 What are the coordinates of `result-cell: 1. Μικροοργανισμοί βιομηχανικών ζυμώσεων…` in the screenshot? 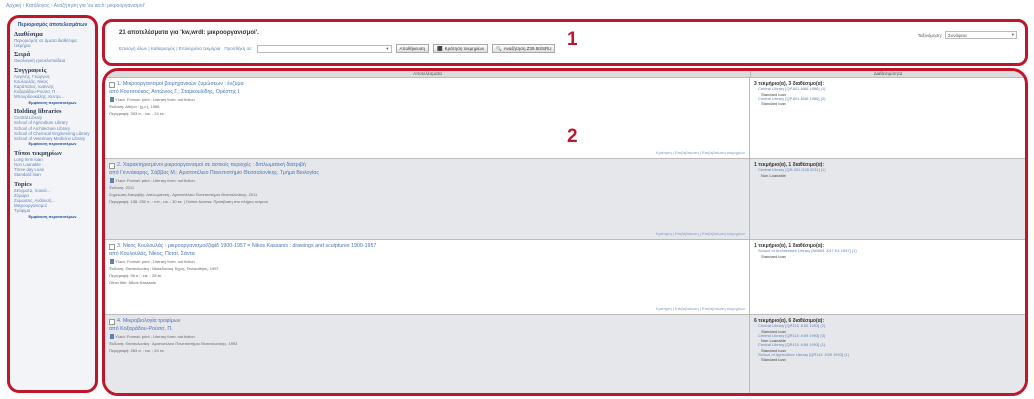 It's located at (427, 118).